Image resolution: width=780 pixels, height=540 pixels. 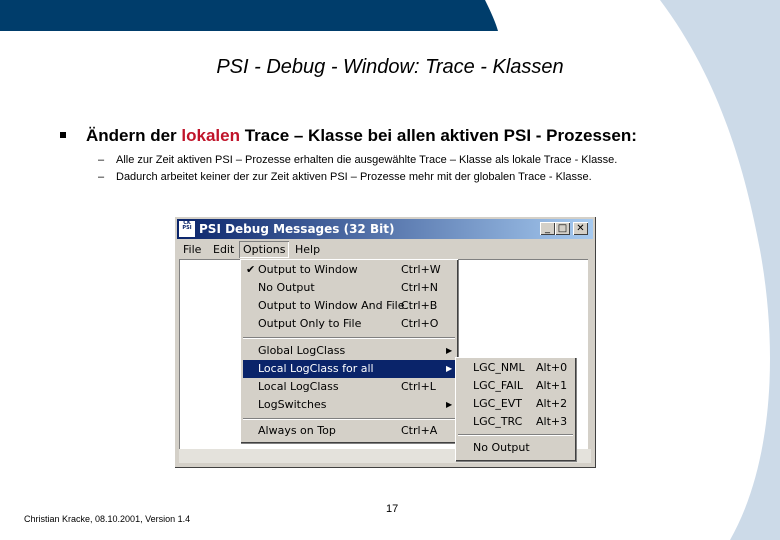 I want to click on menu-item-label: Local LogClass, so click(x=298, y=386).